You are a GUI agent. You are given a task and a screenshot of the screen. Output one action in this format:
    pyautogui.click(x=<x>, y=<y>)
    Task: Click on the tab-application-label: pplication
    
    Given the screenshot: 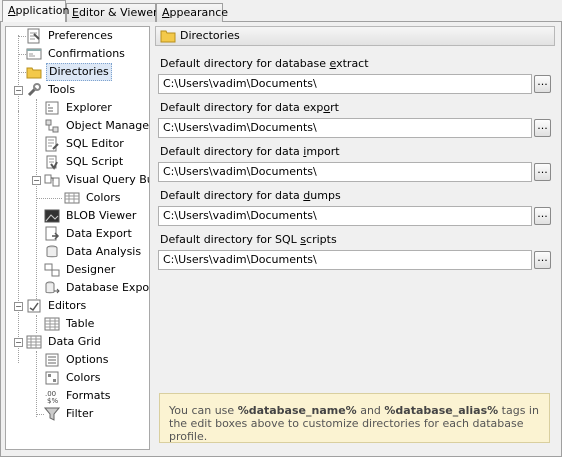 What is the action you would take?
    pyautogui.click(x=42, y=10)
    